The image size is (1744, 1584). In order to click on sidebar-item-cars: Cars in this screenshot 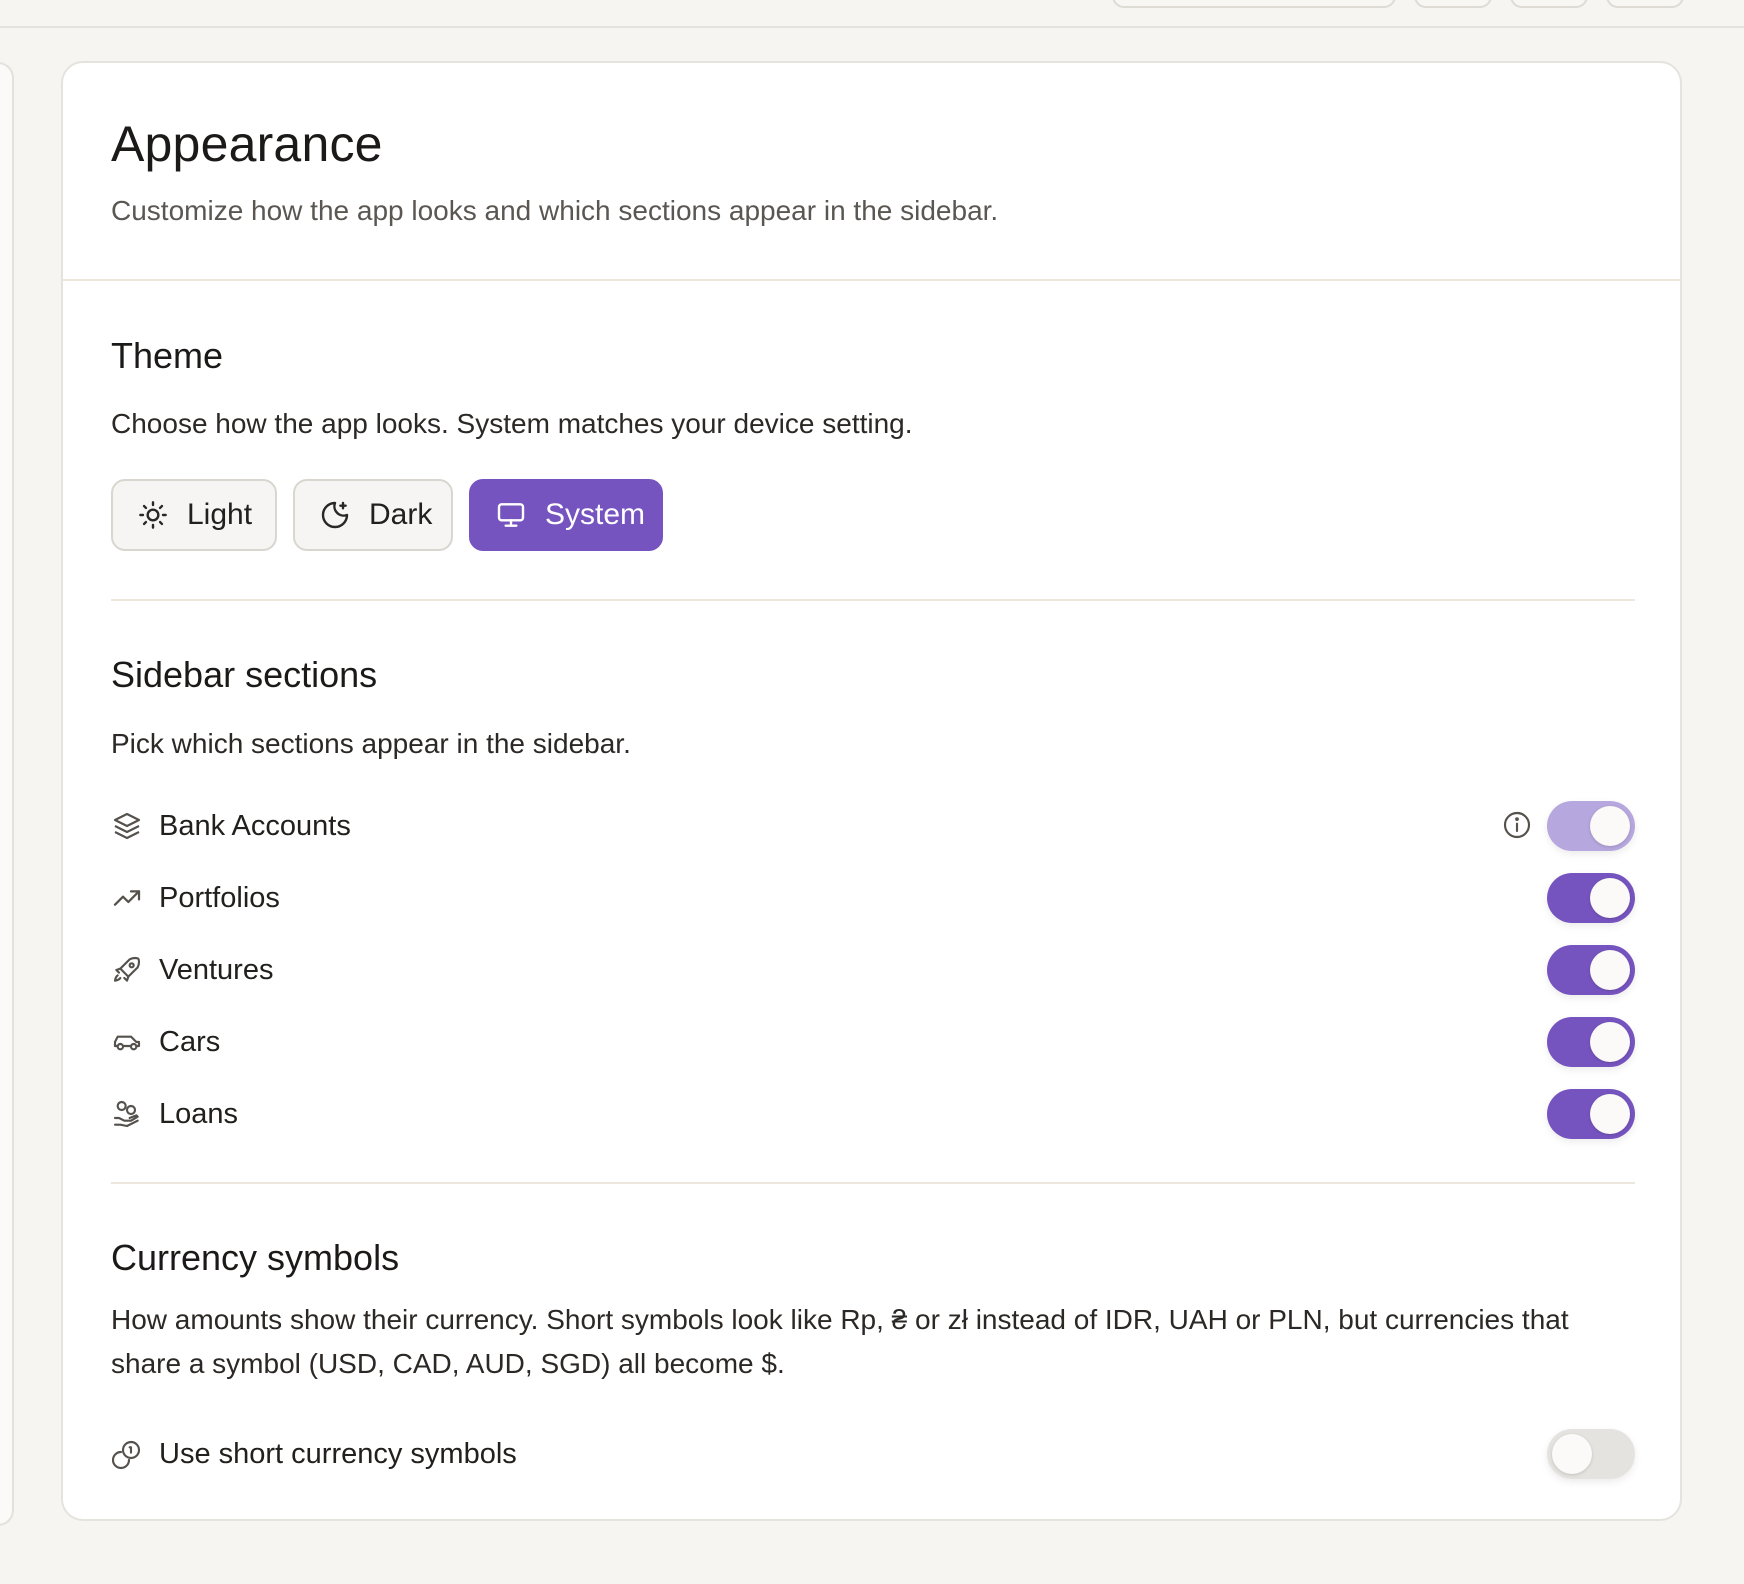, I will do `click(873, 1042)`.